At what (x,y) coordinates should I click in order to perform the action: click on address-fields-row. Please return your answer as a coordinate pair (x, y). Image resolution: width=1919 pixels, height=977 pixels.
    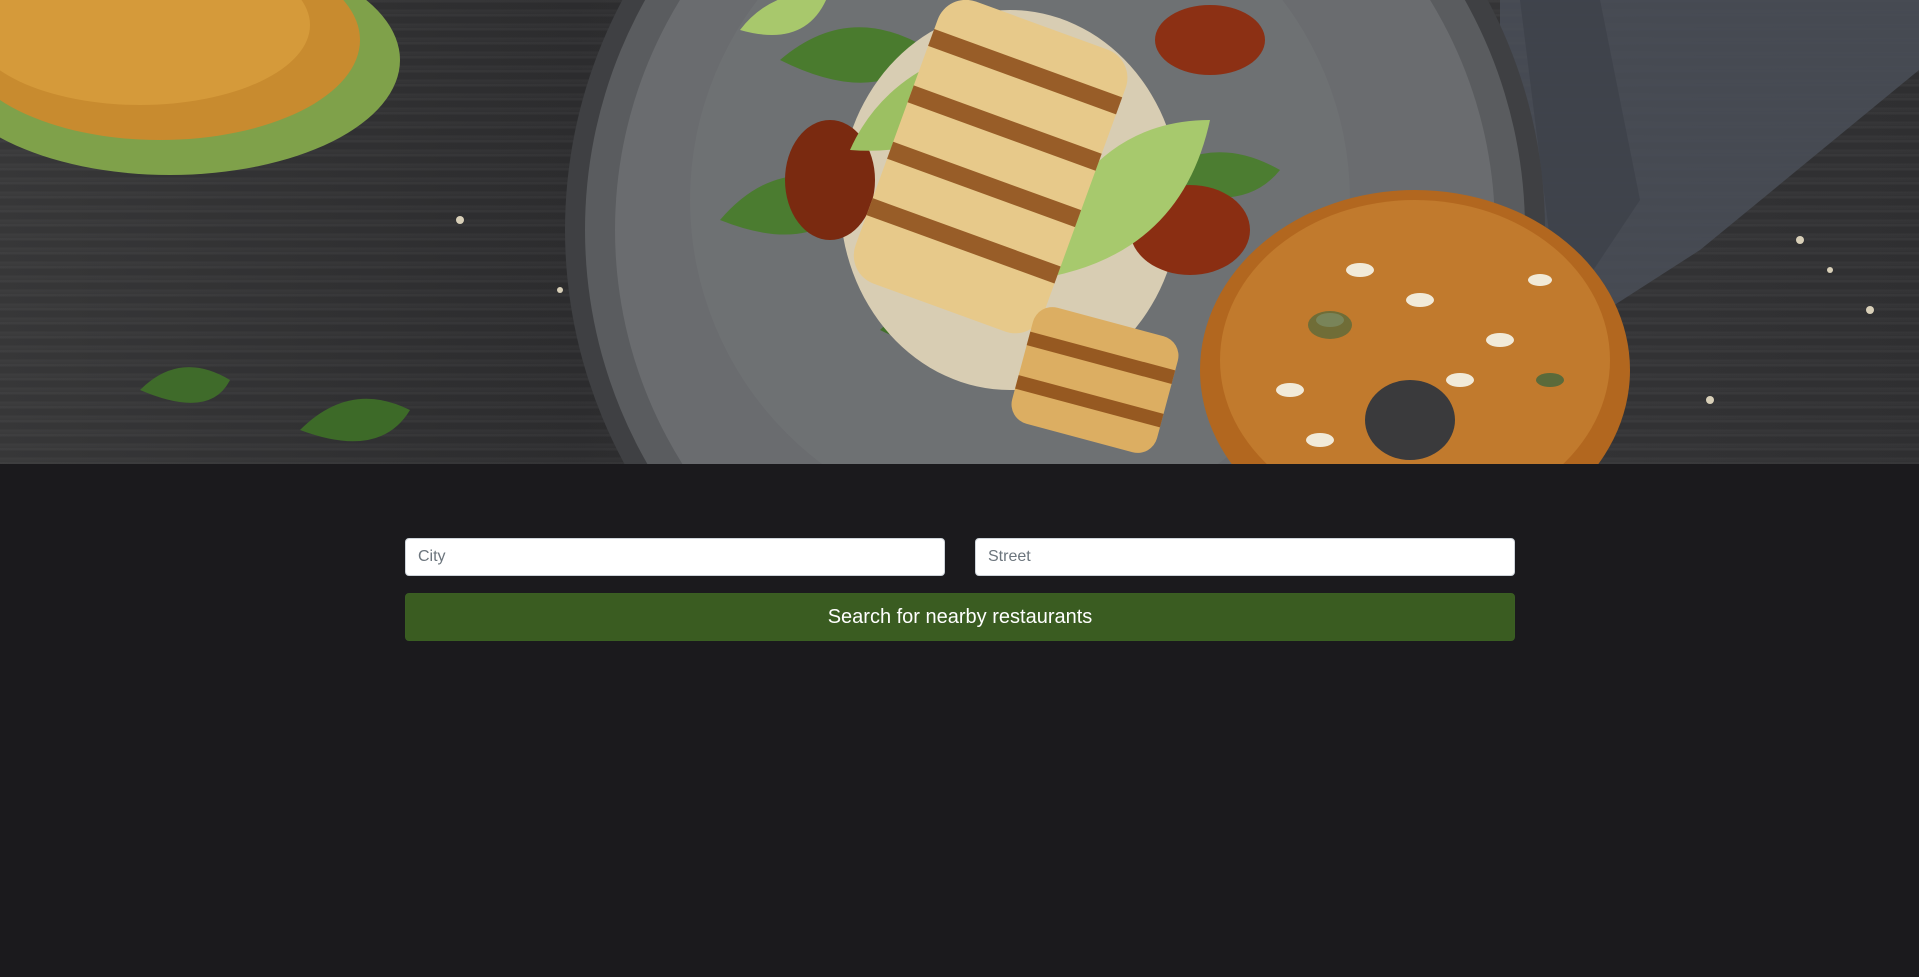
    Looking at the image, I should click on (960, 557).